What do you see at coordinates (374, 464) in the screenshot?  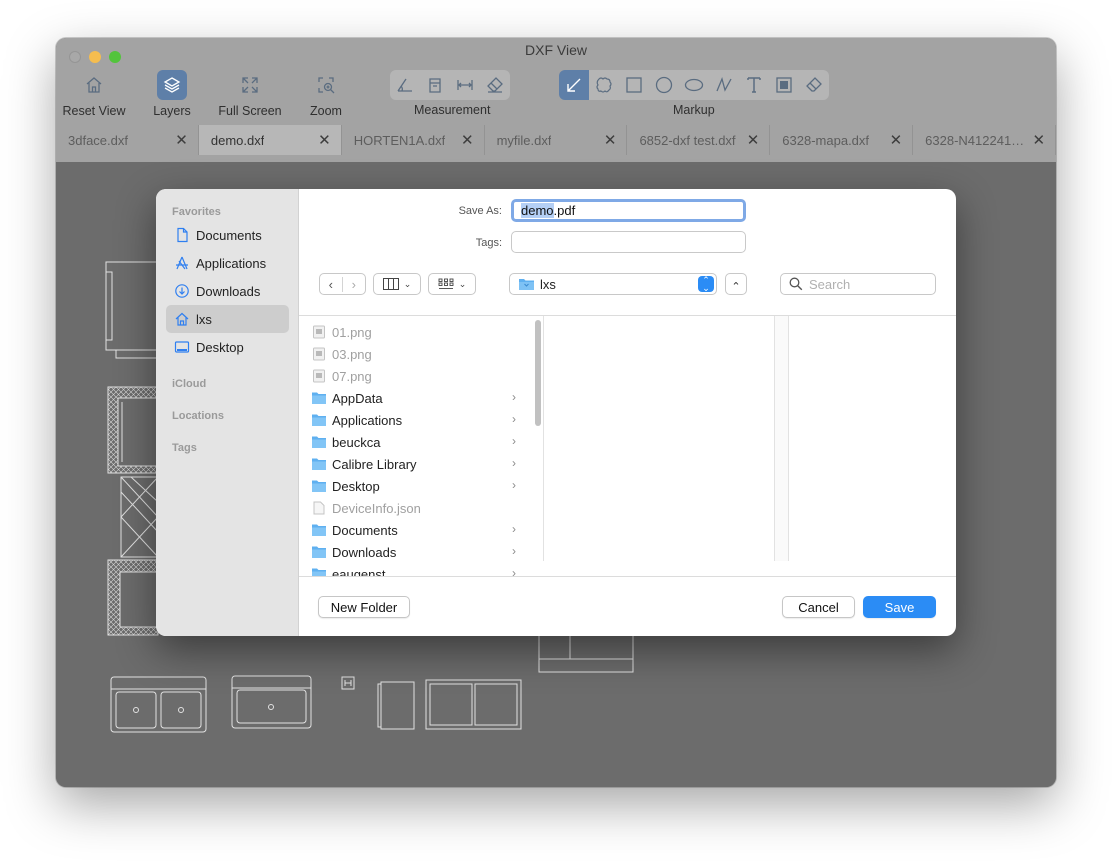 I see `file-name: Calibre Library` at bounding box center [374, 464].